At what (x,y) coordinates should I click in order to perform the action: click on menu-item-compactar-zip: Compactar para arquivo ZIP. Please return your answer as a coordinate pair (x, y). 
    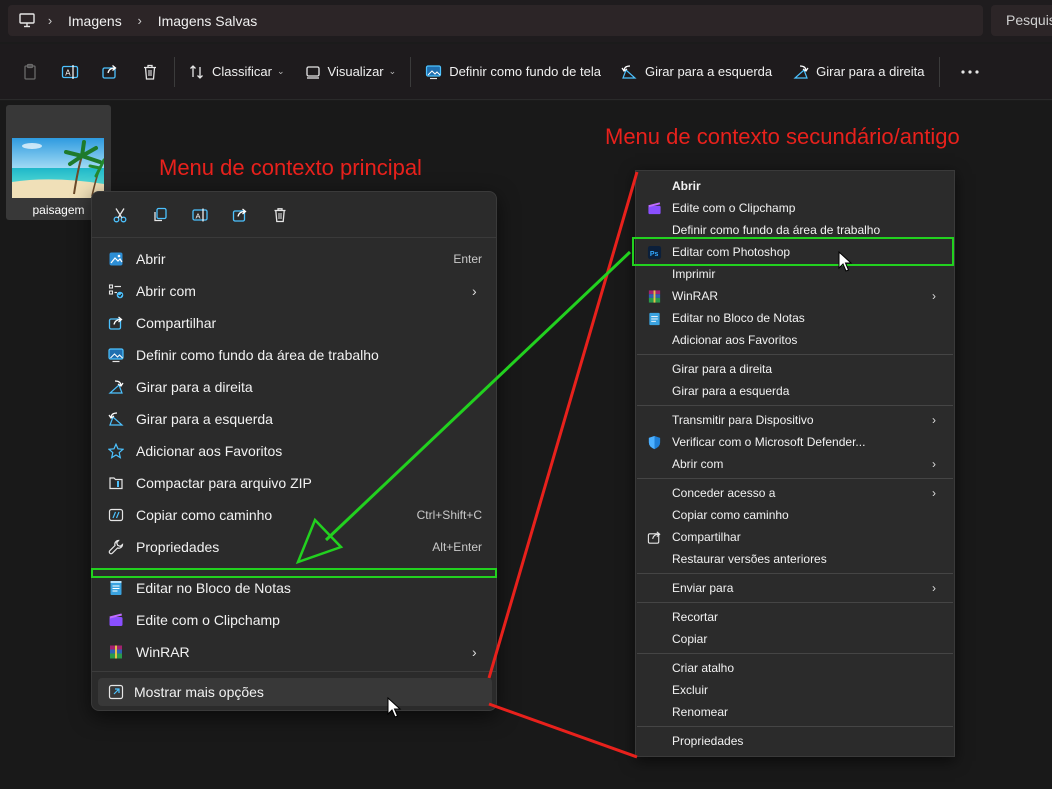
    Looking at the image, I should click on (295, 483).